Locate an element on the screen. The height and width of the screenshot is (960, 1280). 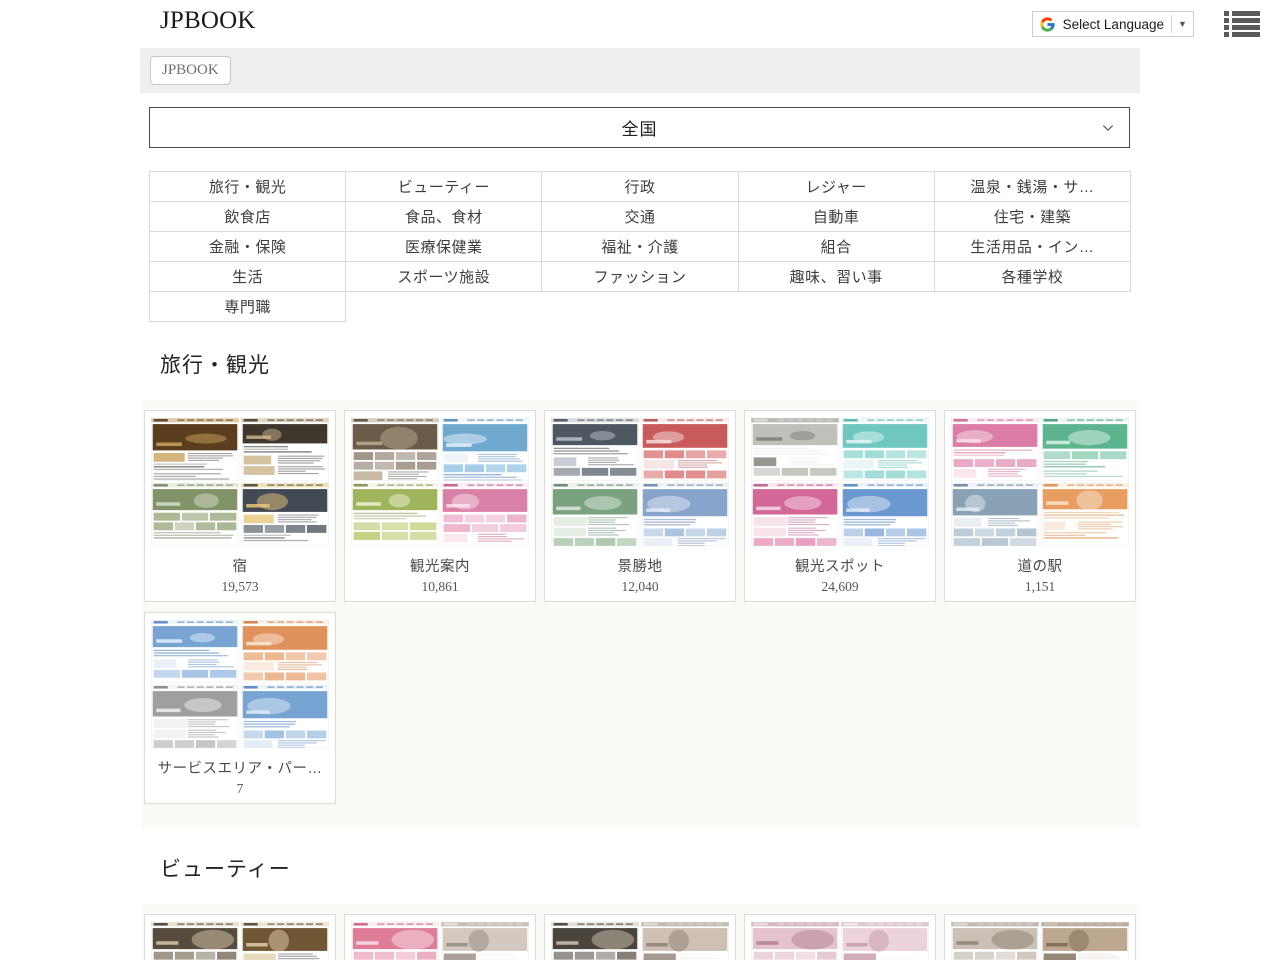
category-cell: 各種学校 is located at coordinates (1032, 276).